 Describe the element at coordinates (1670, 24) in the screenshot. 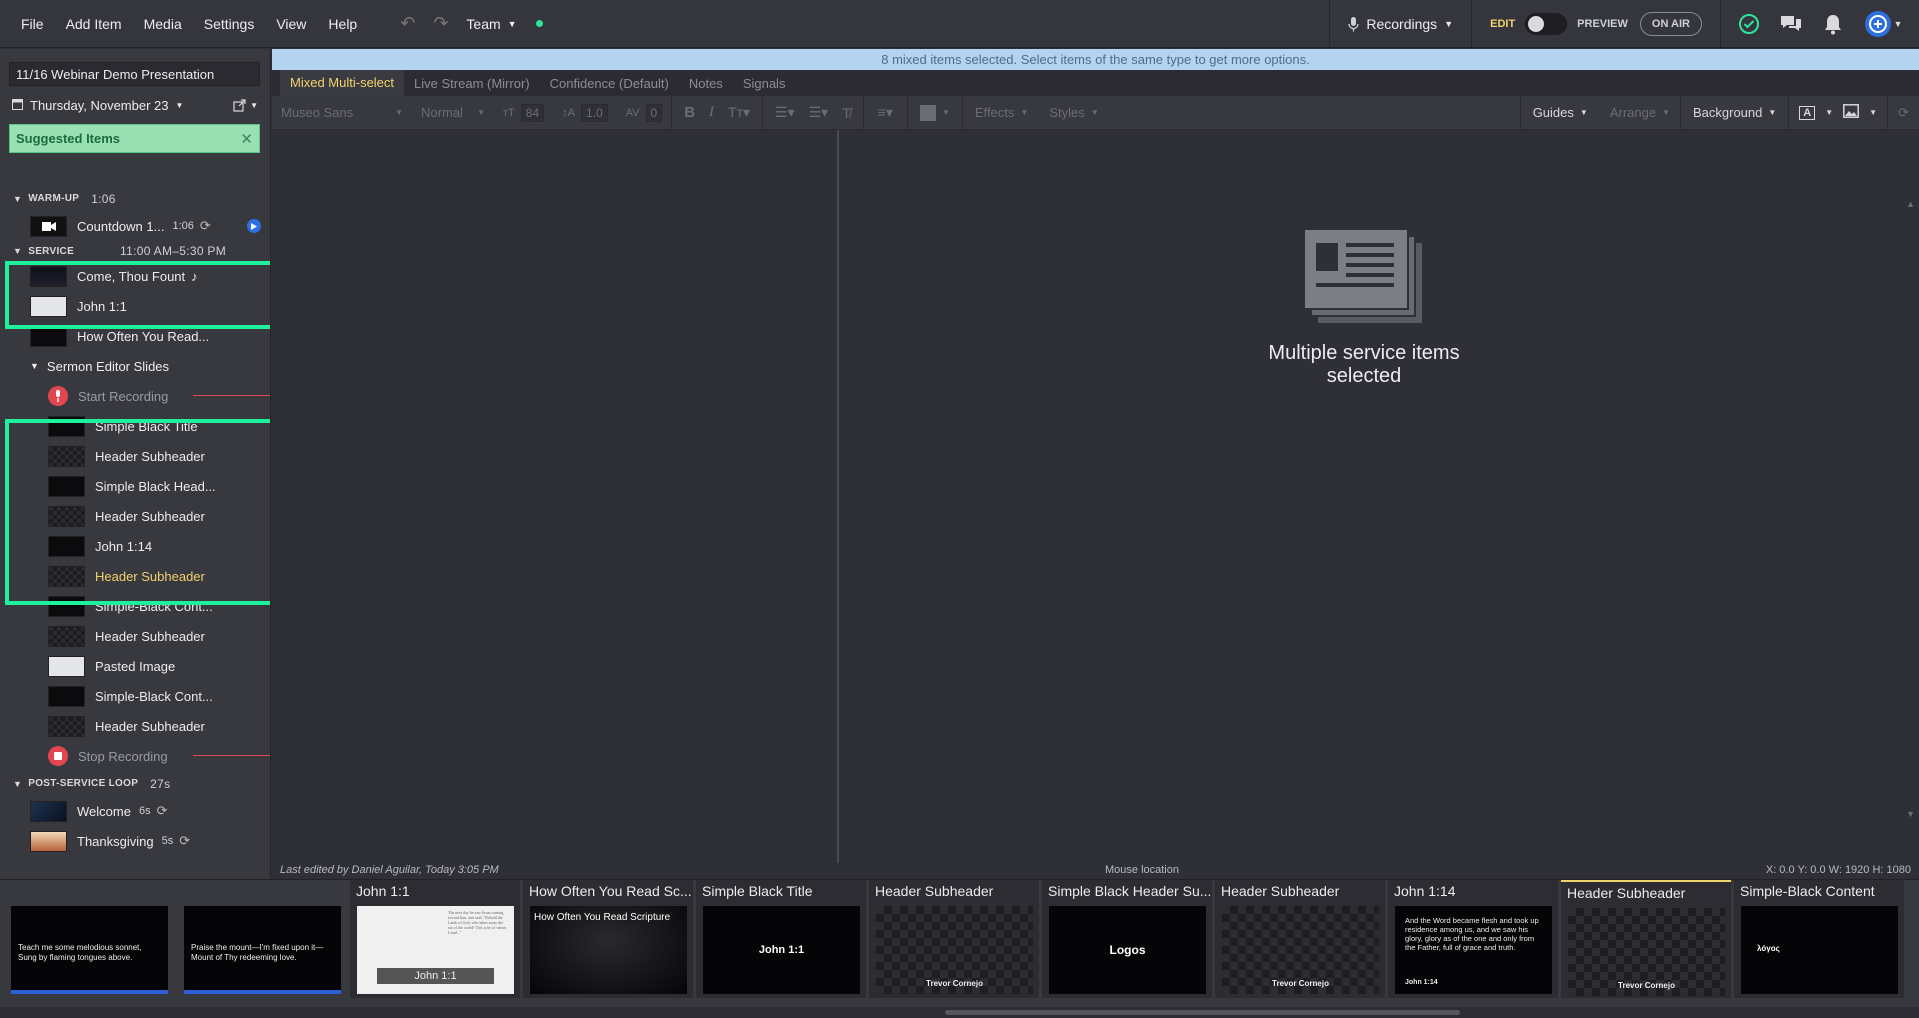

I see `on-air-button: ON AIR` at that location.